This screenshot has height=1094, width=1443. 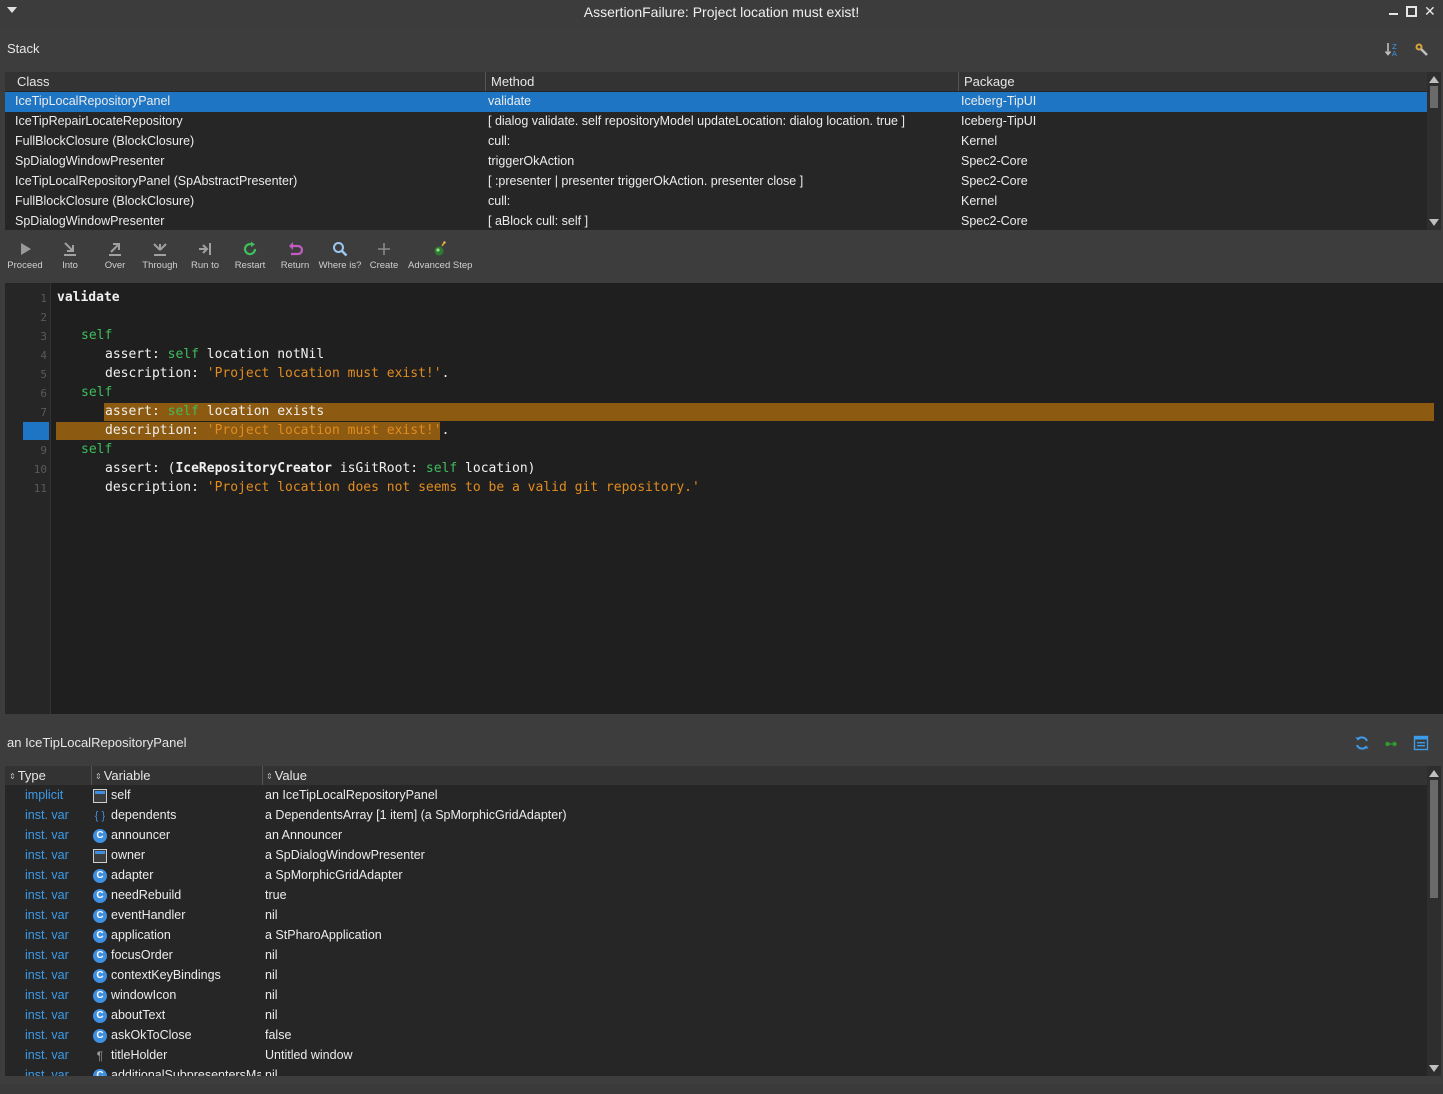 What do you see at coordinates (43, 317) in the screenshot?
I see `line-number: 2` at bounding box center [43, 317].